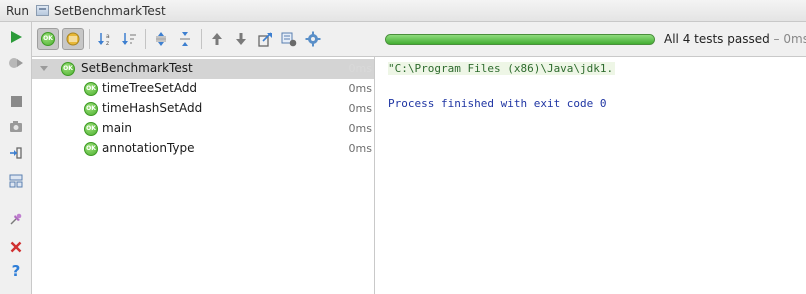 This screenshot has width=806, height=294. I want to click on run-side-toolbar: ?, so click(16, 158).